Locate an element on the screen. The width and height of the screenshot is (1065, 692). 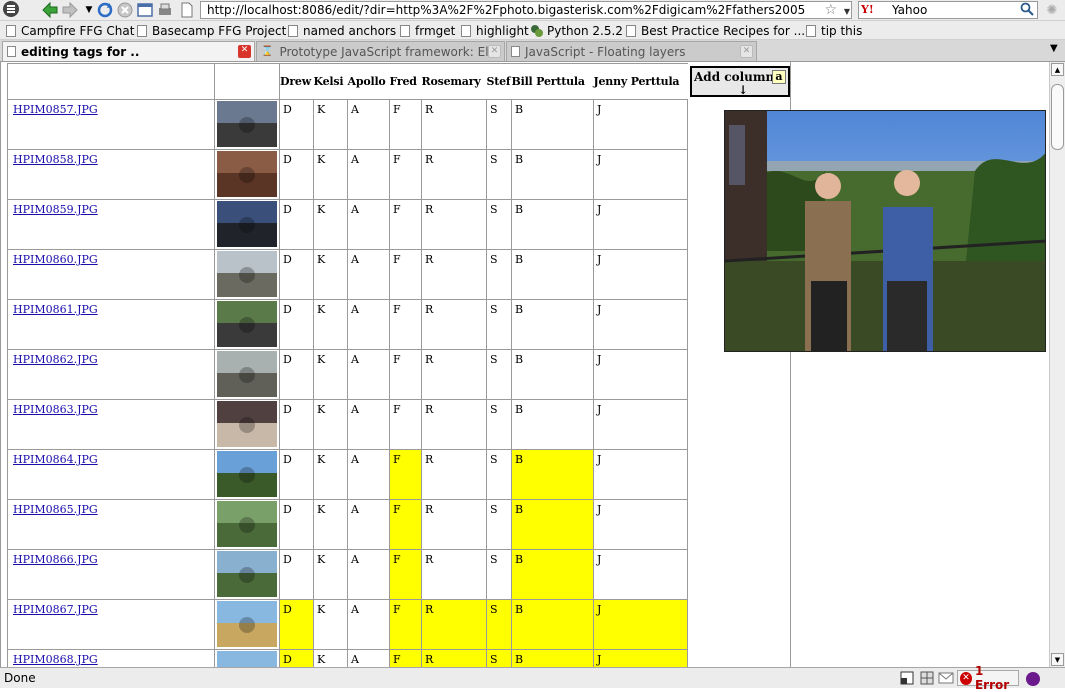
scroll-down-icon: ▼ is located at coordinates (1057, 659).